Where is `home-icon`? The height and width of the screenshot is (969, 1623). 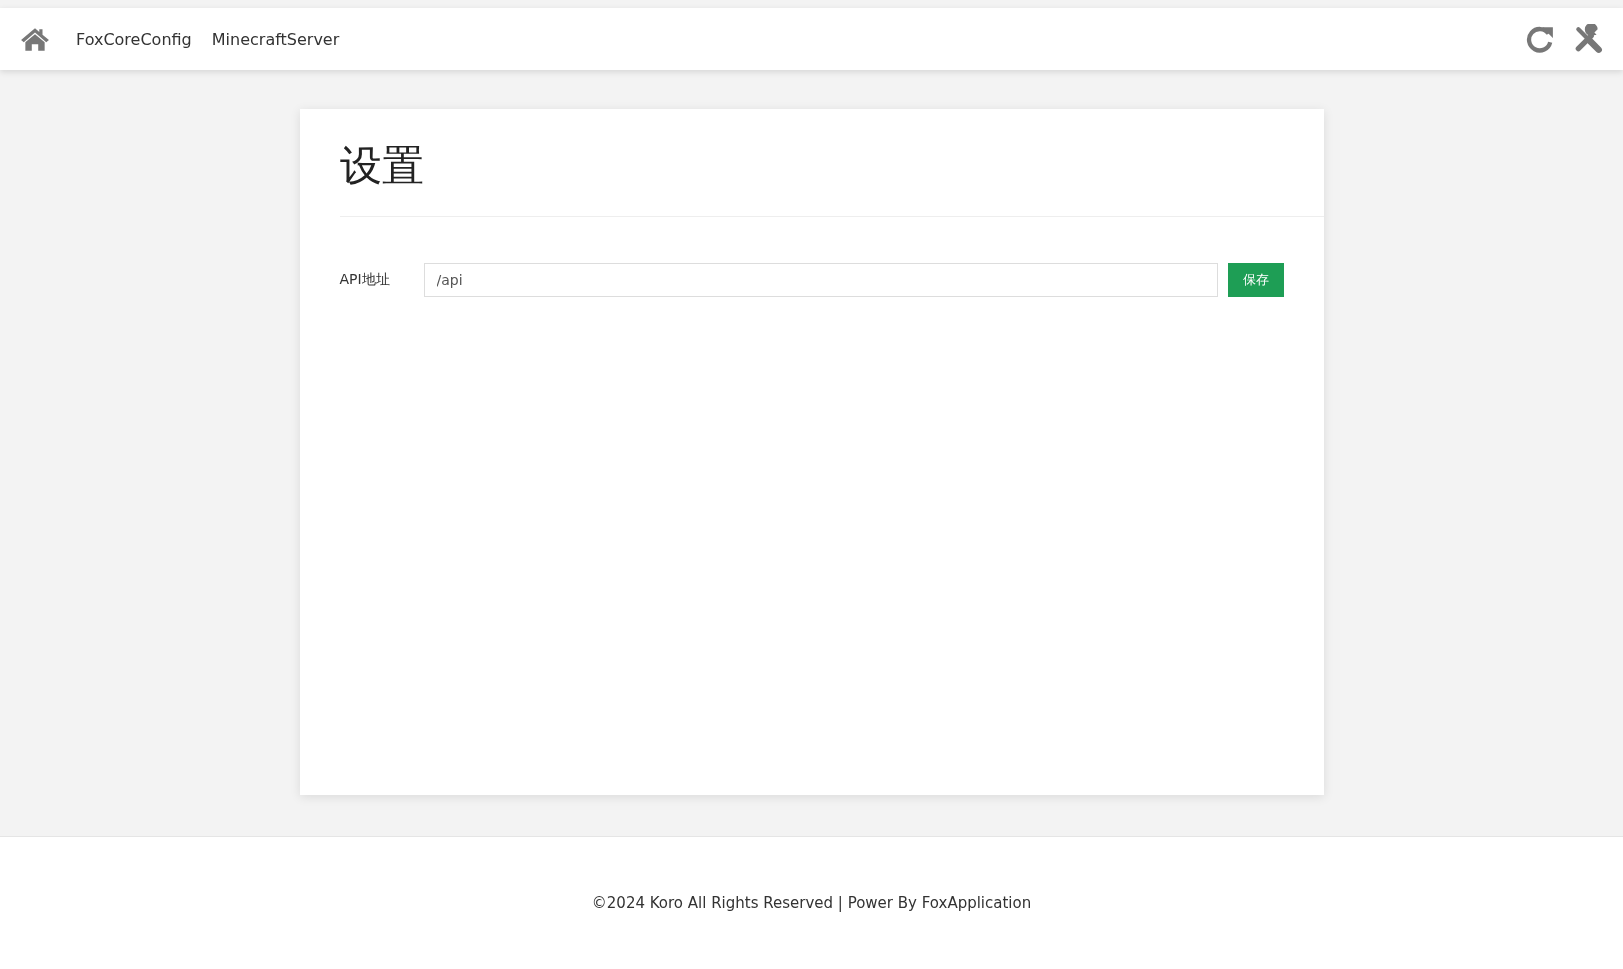
home-icon is located at coordinates (35, 39).